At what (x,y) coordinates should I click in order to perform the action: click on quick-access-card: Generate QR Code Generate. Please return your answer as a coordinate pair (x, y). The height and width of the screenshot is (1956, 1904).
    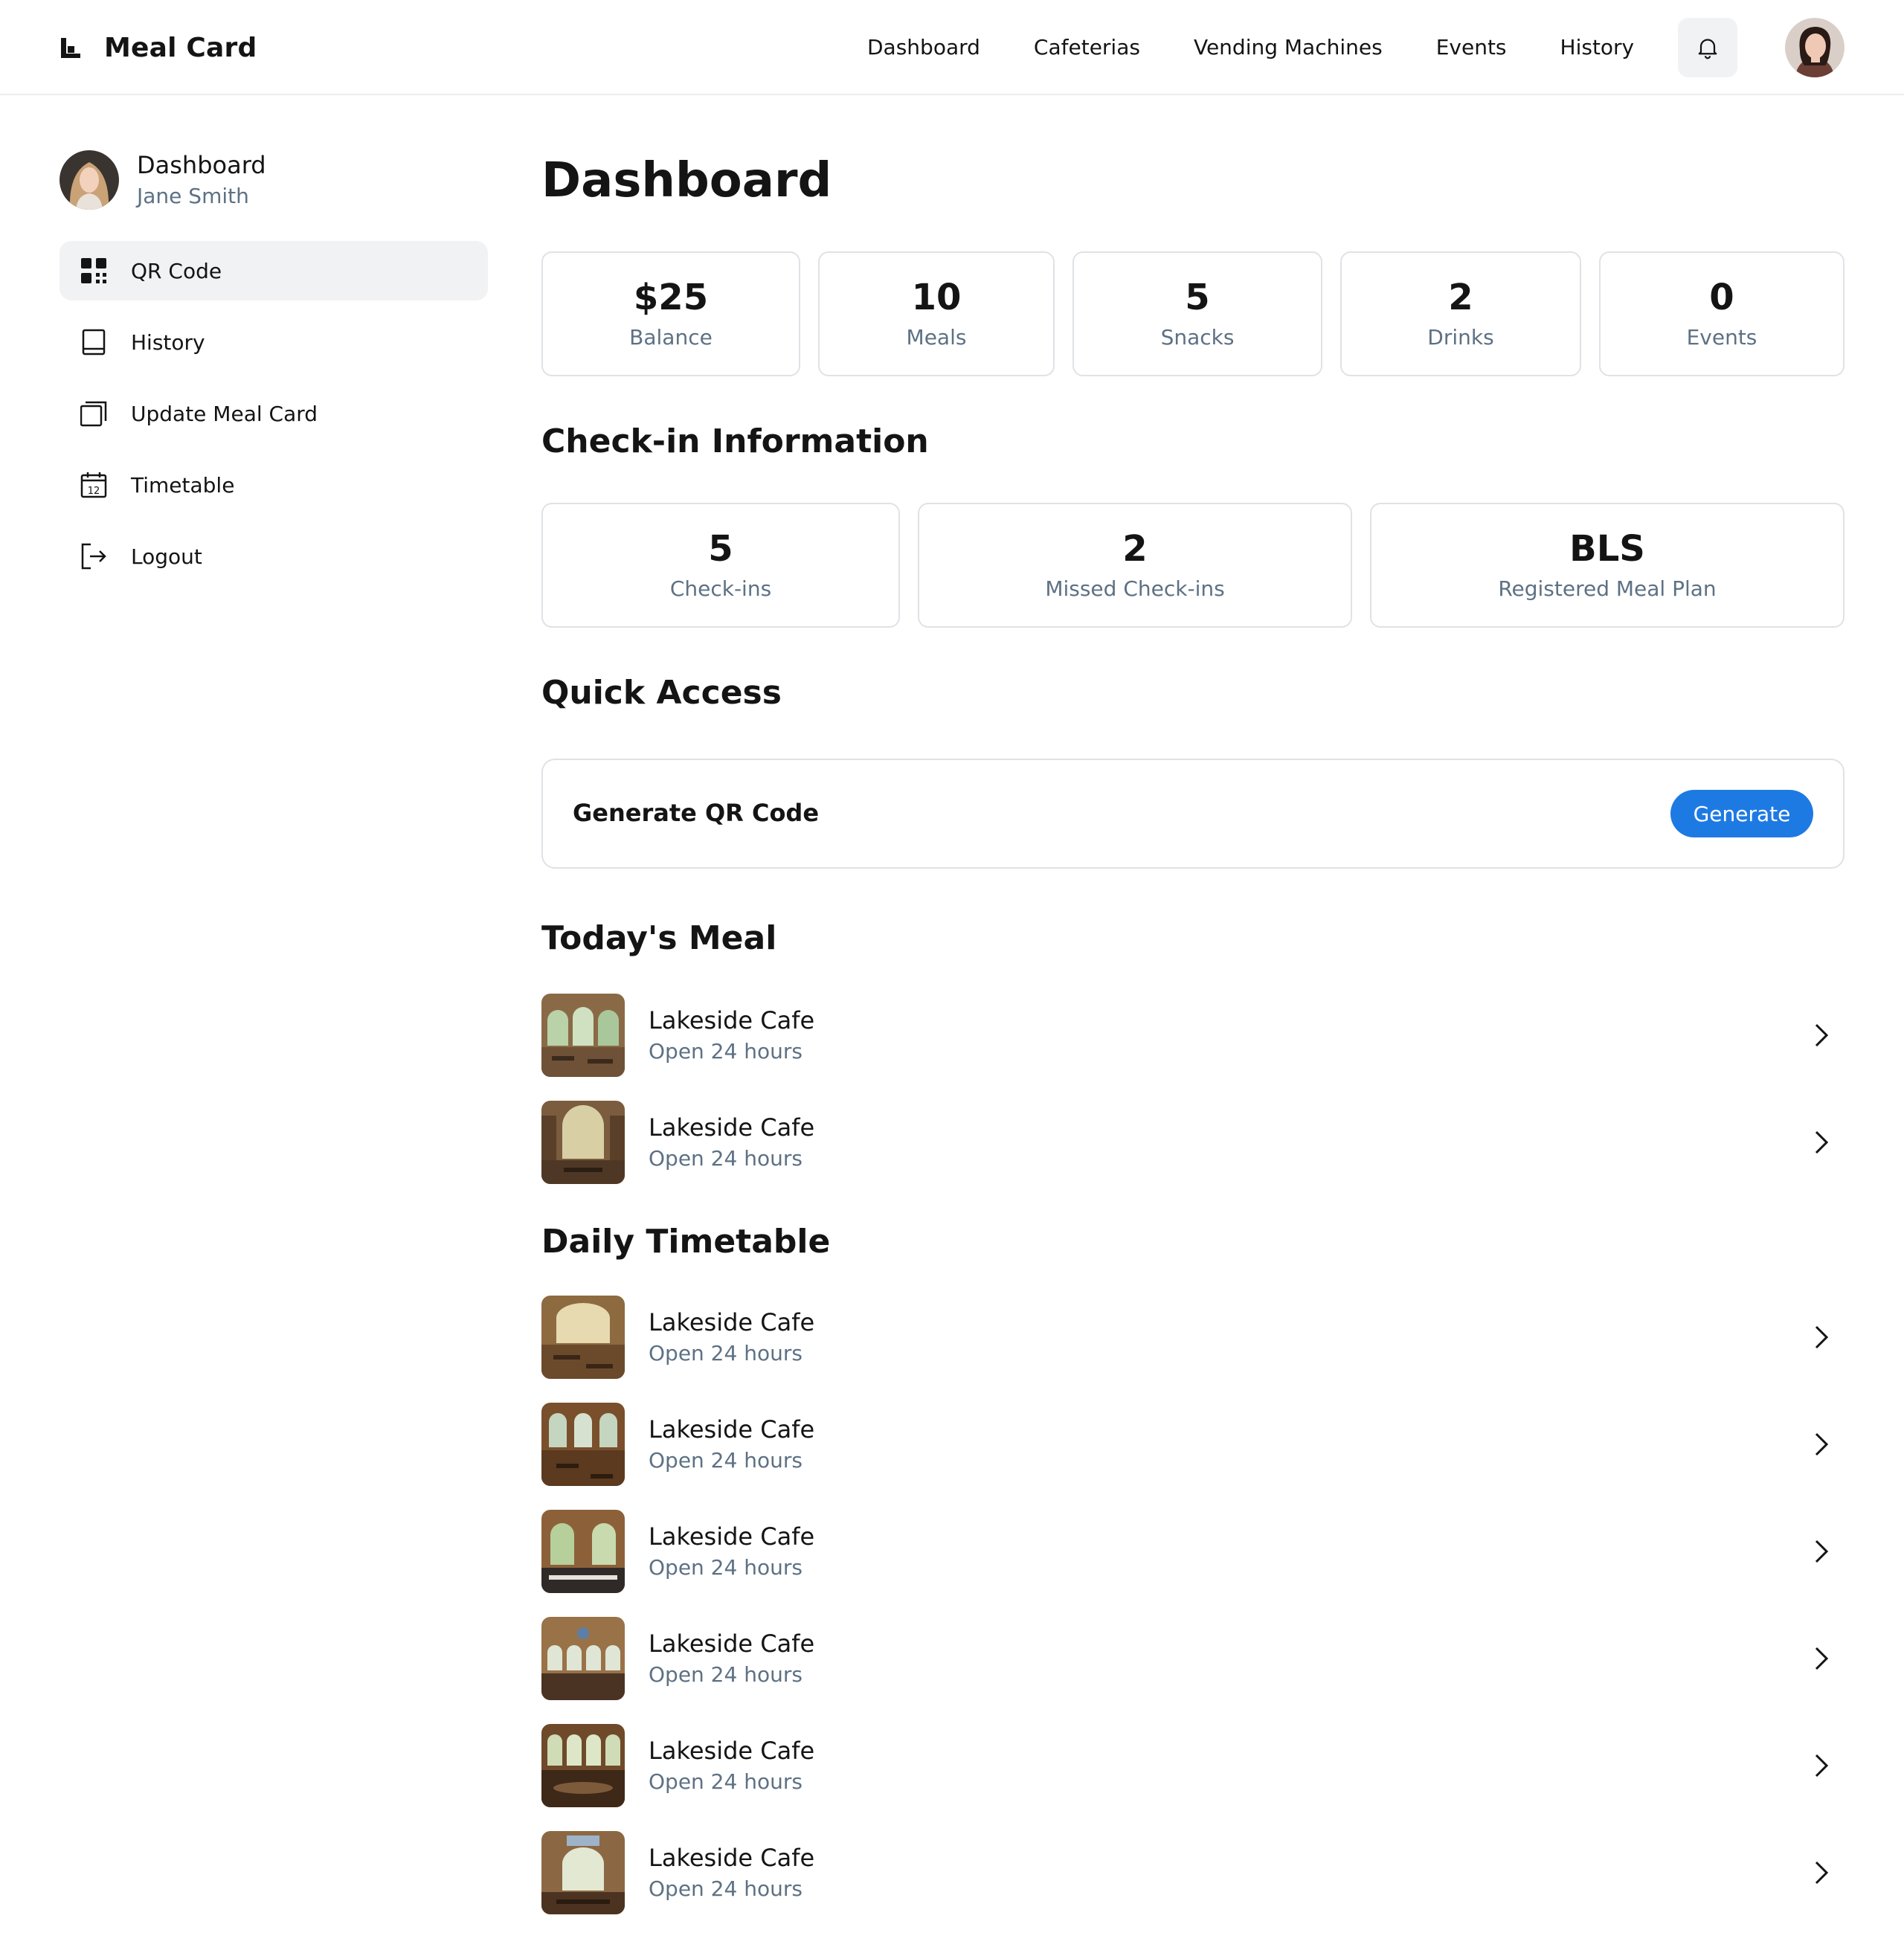
    Looking at the image, I should click on (1193, 814).